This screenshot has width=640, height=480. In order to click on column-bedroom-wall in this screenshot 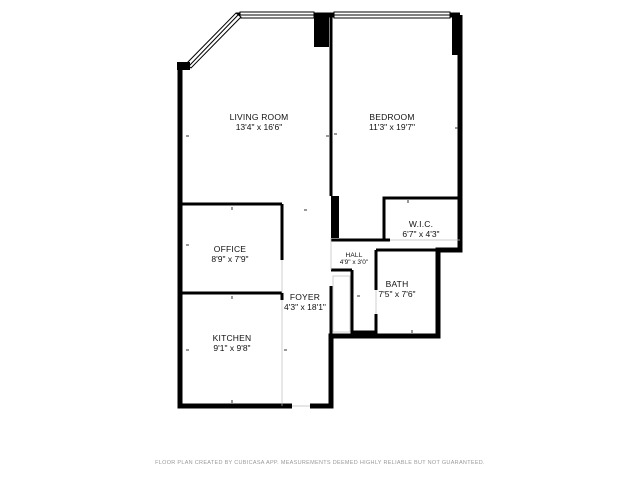, I will do `click(335, 217)`.